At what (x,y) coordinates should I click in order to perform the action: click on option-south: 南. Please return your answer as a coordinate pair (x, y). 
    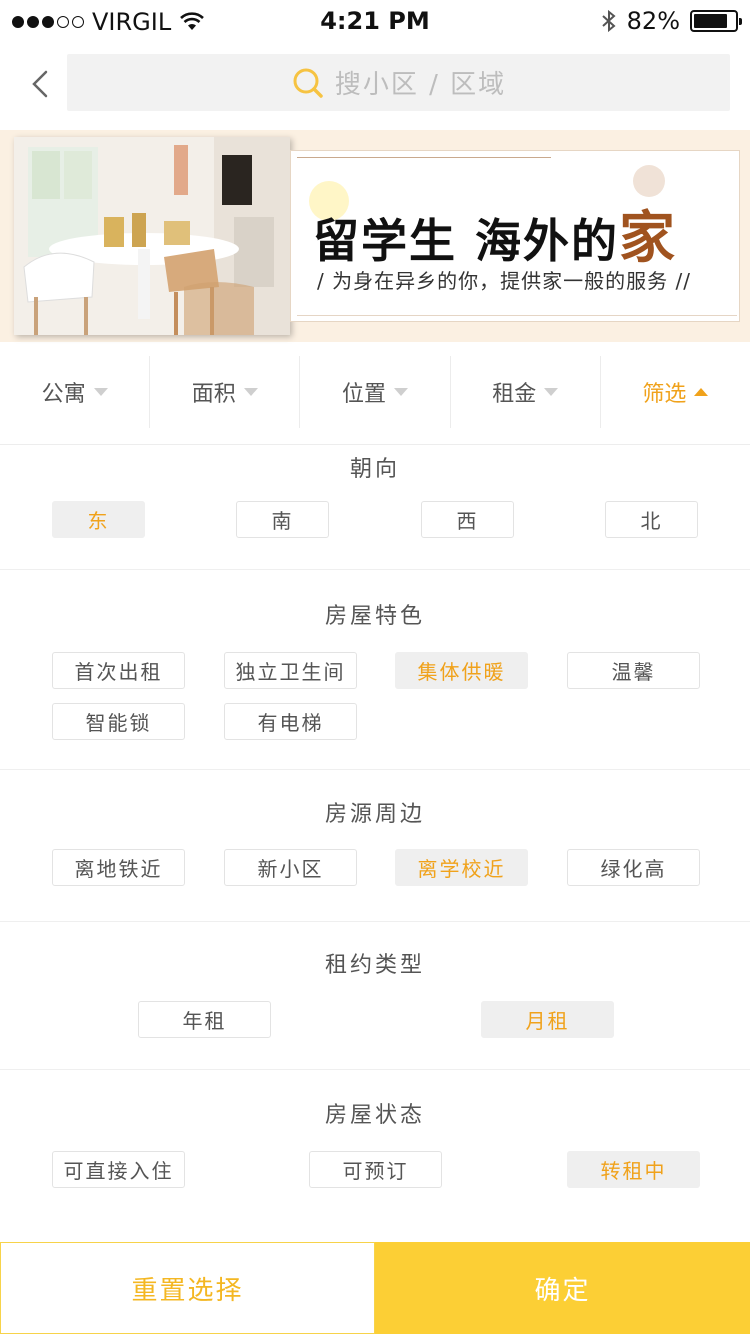
    Looking at the image, I should click on (282, 519).